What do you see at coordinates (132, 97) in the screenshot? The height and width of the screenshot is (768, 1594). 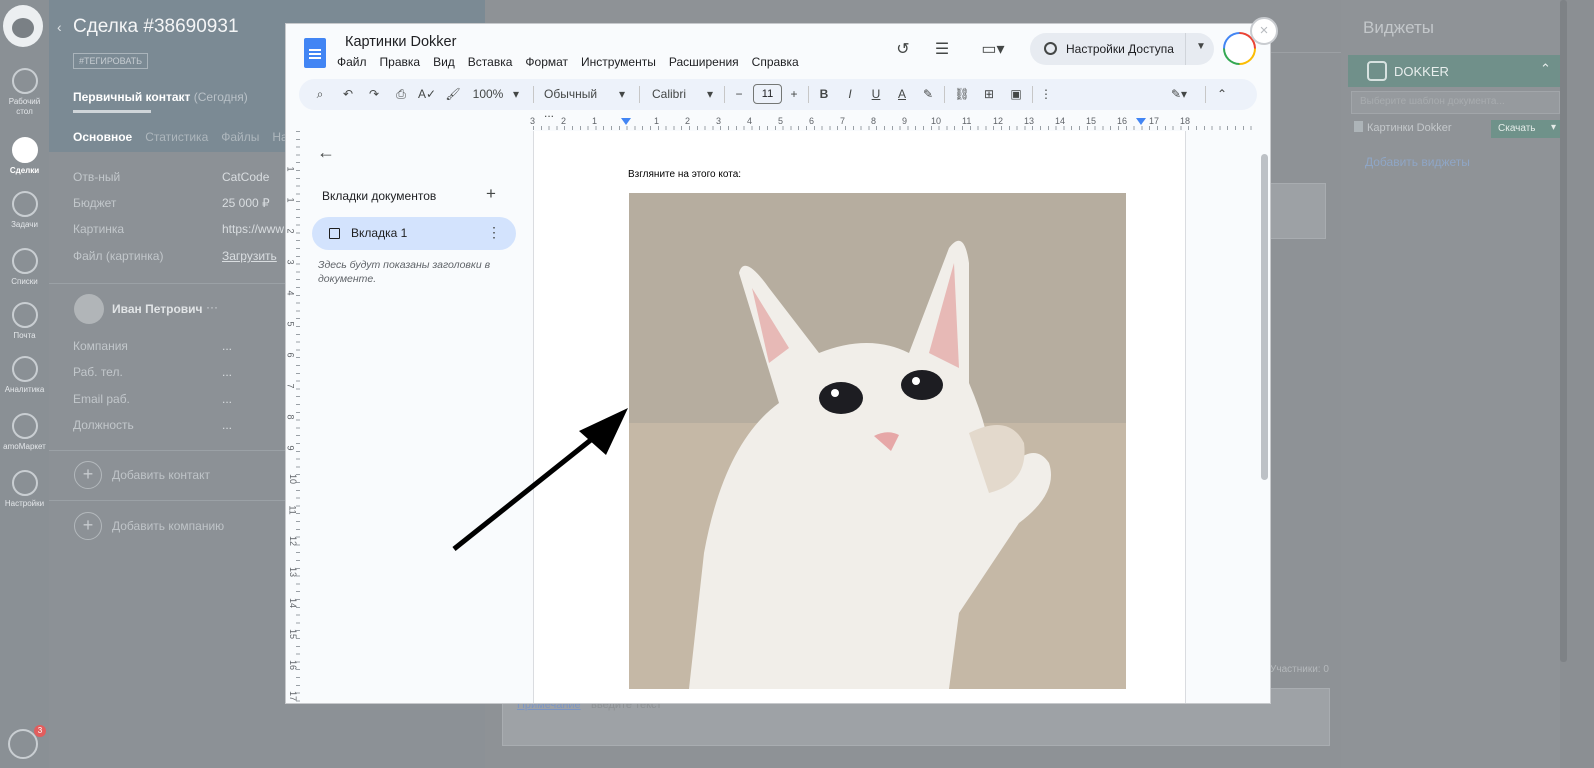 I see `deal-status-label: Первичный контакт` at bounding box center [132, 97].